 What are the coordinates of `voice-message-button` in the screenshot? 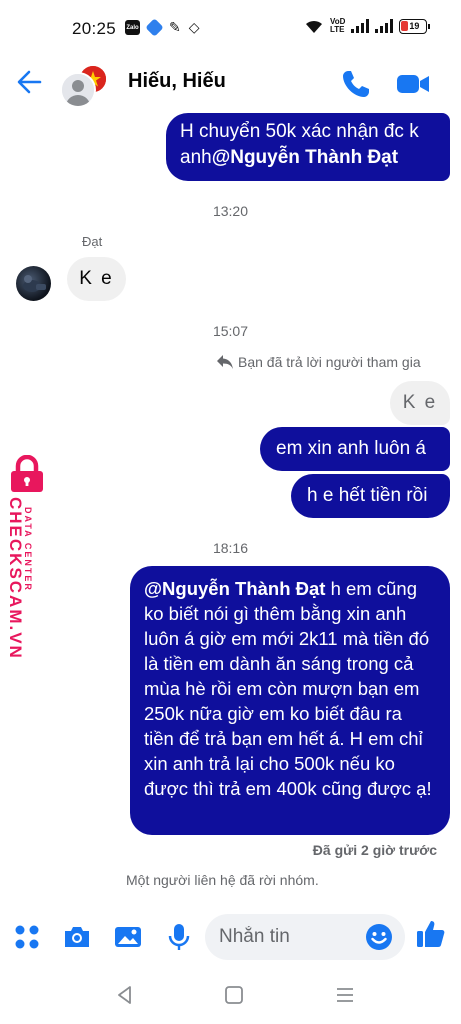 It's located at (179, 937).